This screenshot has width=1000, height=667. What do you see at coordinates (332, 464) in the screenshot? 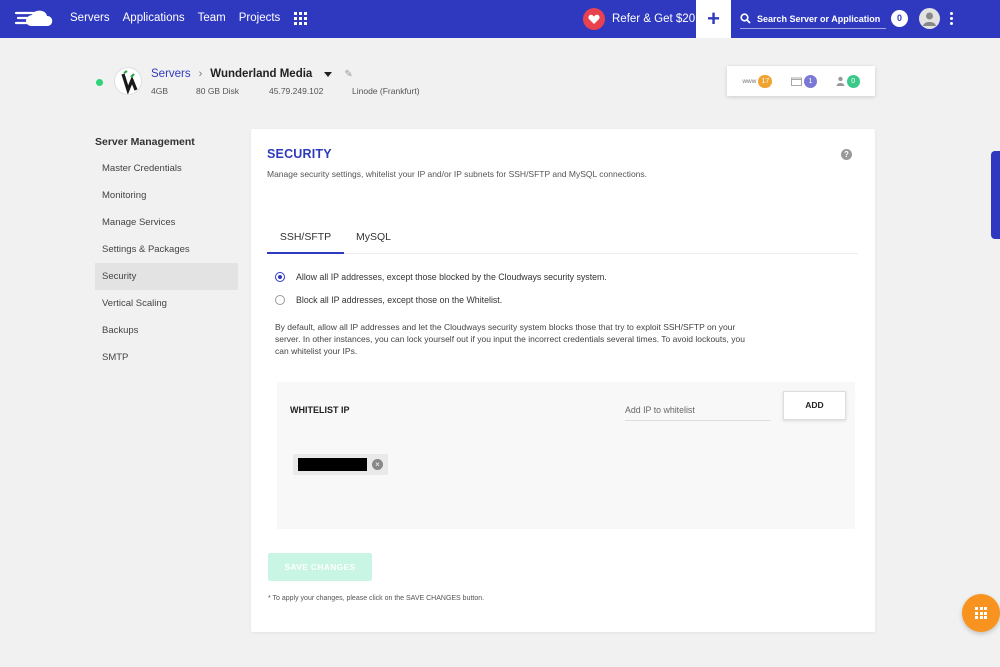
I see `redacted-ip` at bounding box center [332, 464].